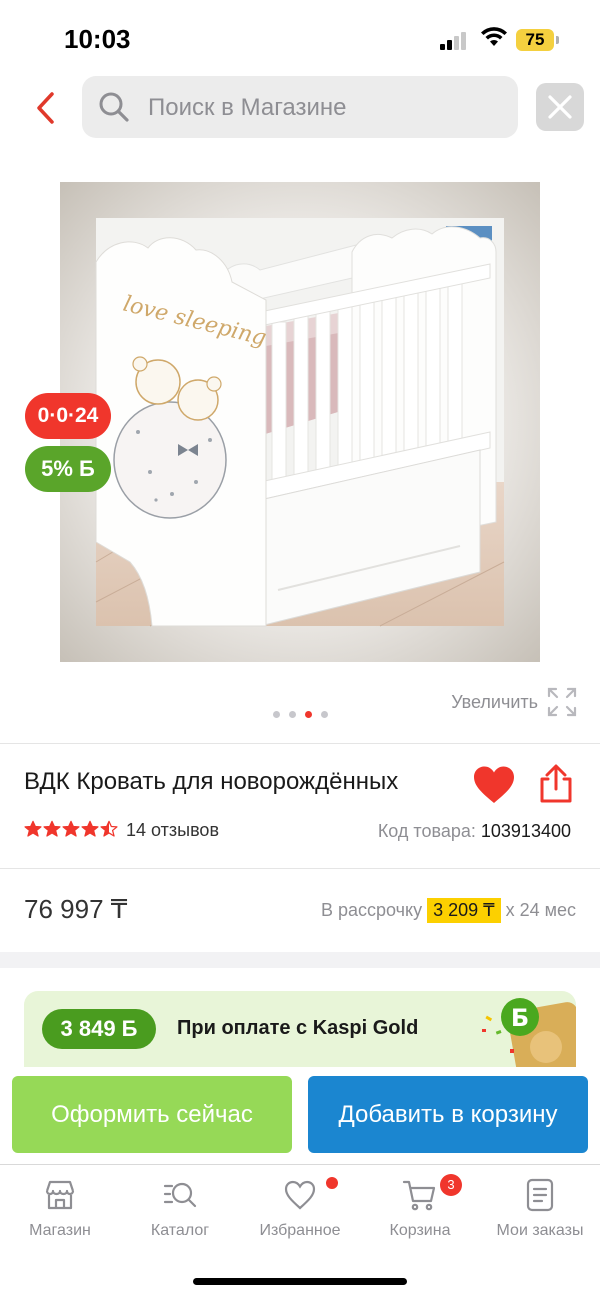 The width and height of the screenshot is (600, 1297). Describe the element at coordinates (535, 40) in the screenshot. I see `battery-icon: 75` at that location.